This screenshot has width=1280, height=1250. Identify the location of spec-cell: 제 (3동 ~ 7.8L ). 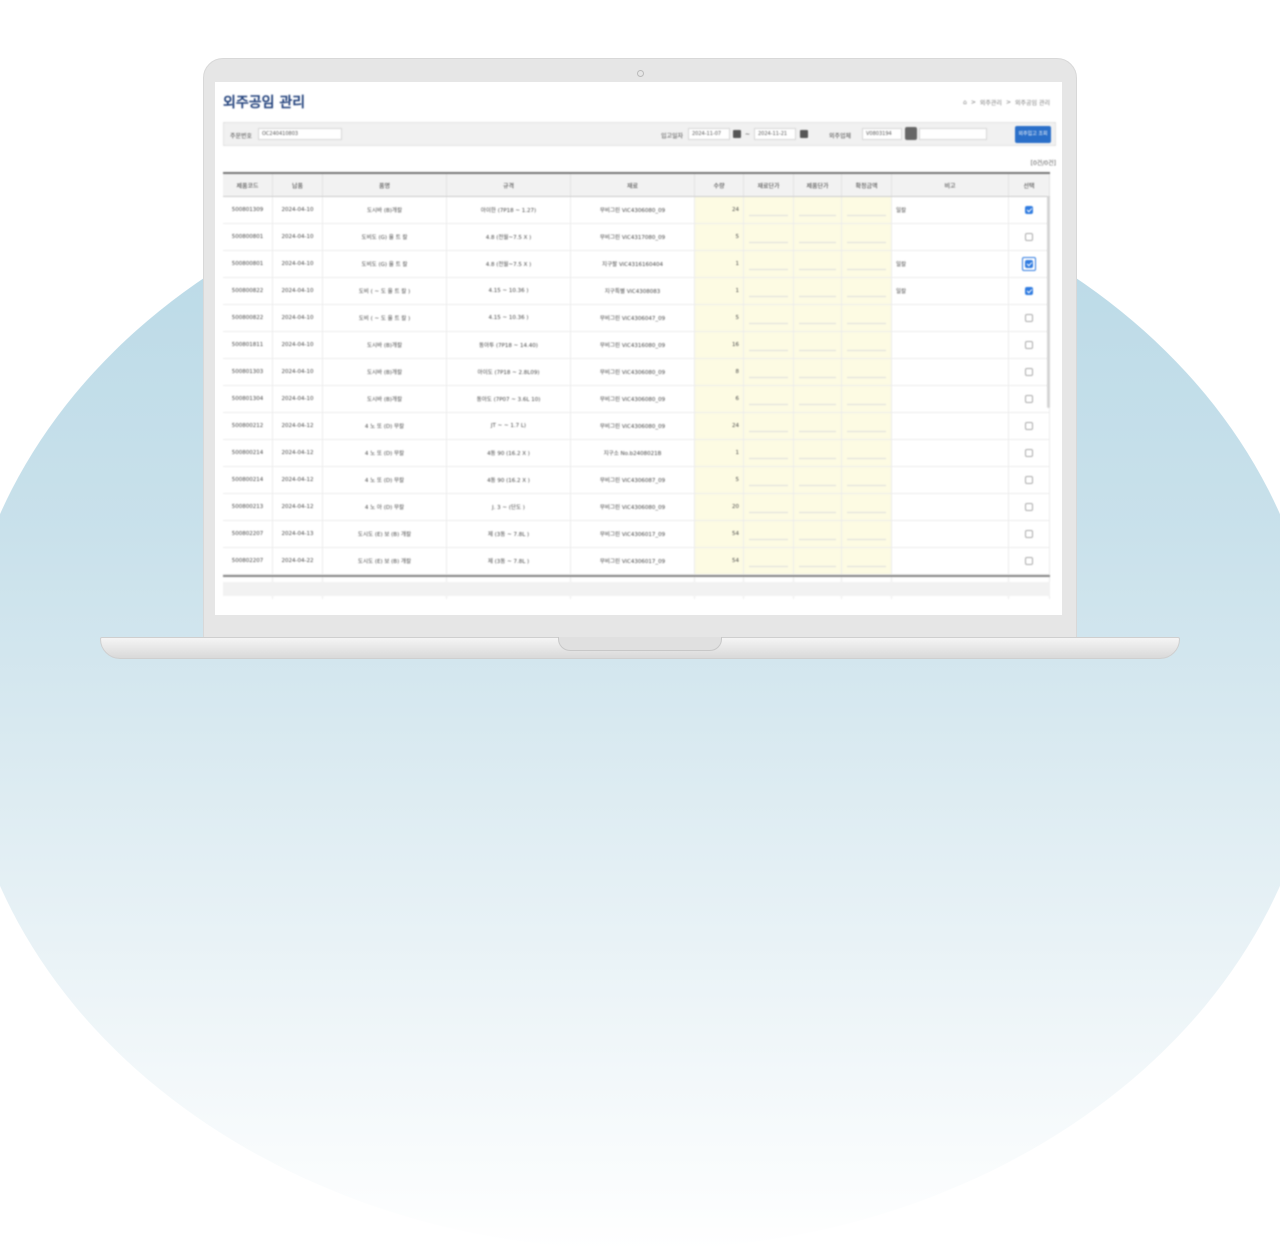
(509, 534).